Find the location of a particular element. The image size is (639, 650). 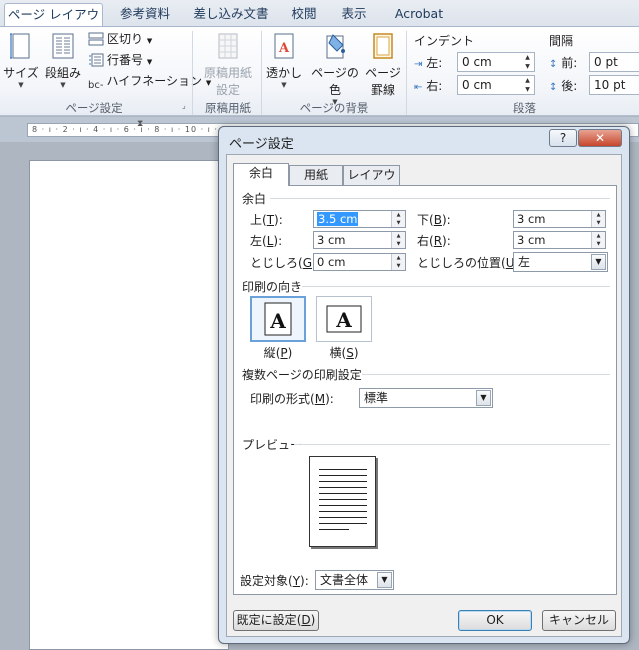

svg-text: A is located at coordinates (284, 48).